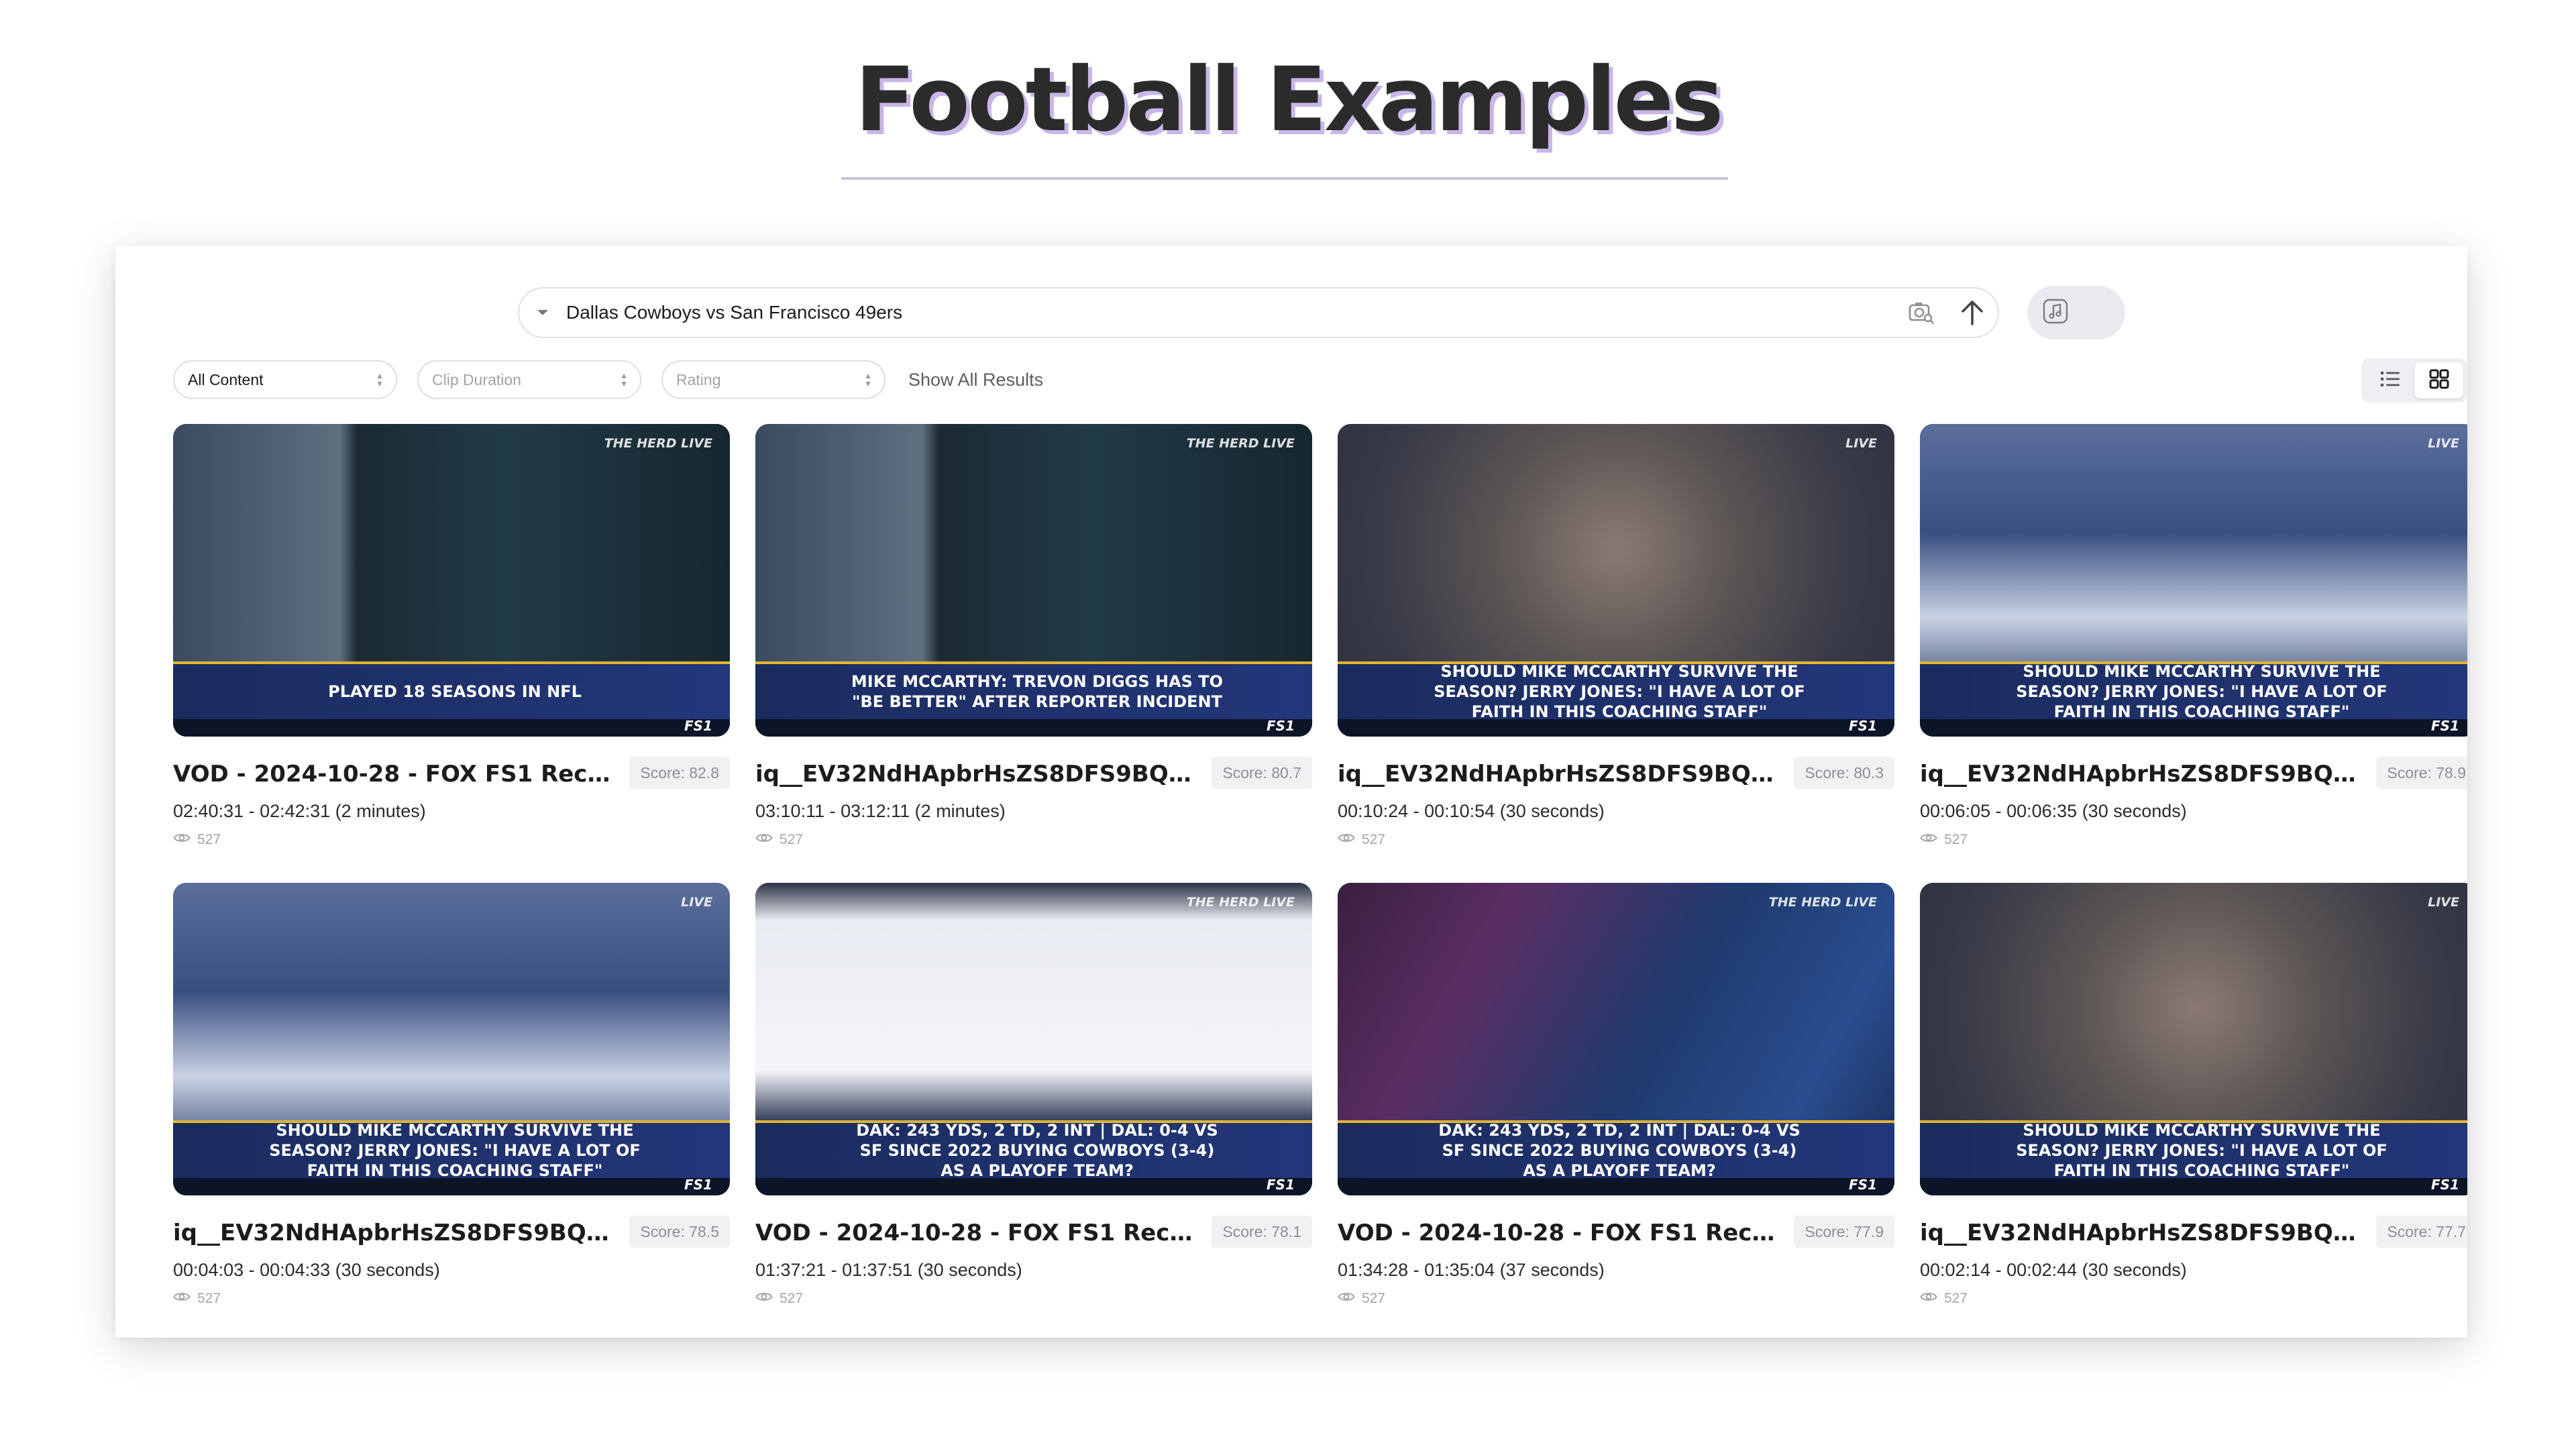 The width and height of the screenshot is (2576, 1449). What do you see at coordinates (306, 1270) in the screenshot?
I see `clip-time-range: 00:04:03 - 00:04:33 (30 seconds)` at bounding box center [306, 1270].